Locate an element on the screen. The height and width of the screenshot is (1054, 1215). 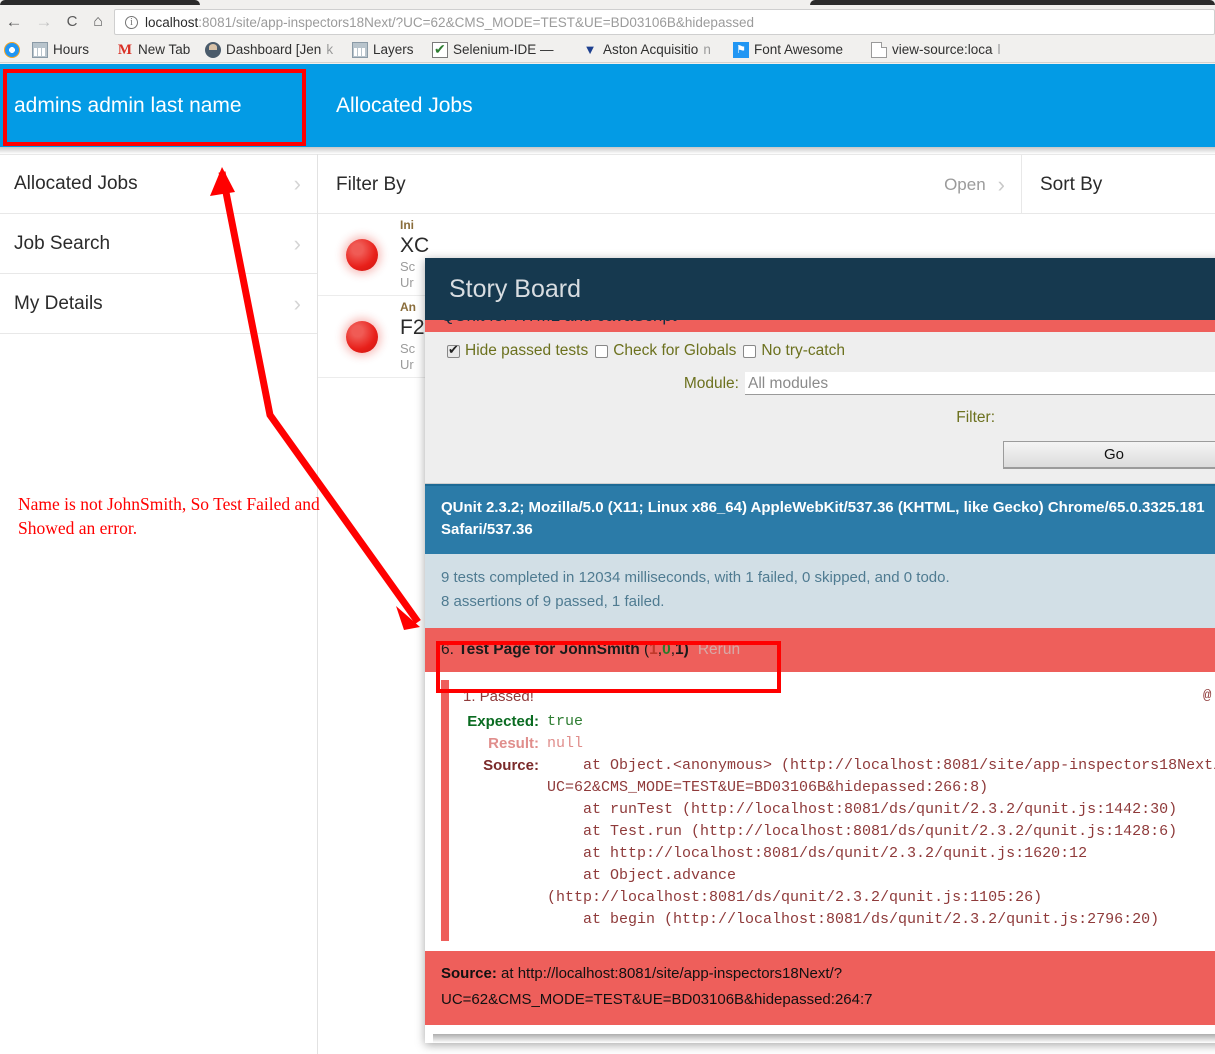
page-info-icon: i is located at coordinates (131, 22).